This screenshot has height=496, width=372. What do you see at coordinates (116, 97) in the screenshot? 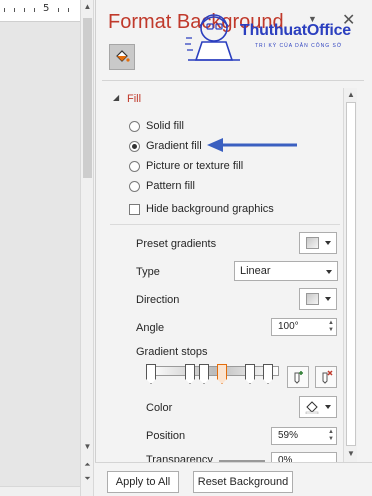
I see `collapse-triangle-icon: ◢` at bounding box center [116, 97].